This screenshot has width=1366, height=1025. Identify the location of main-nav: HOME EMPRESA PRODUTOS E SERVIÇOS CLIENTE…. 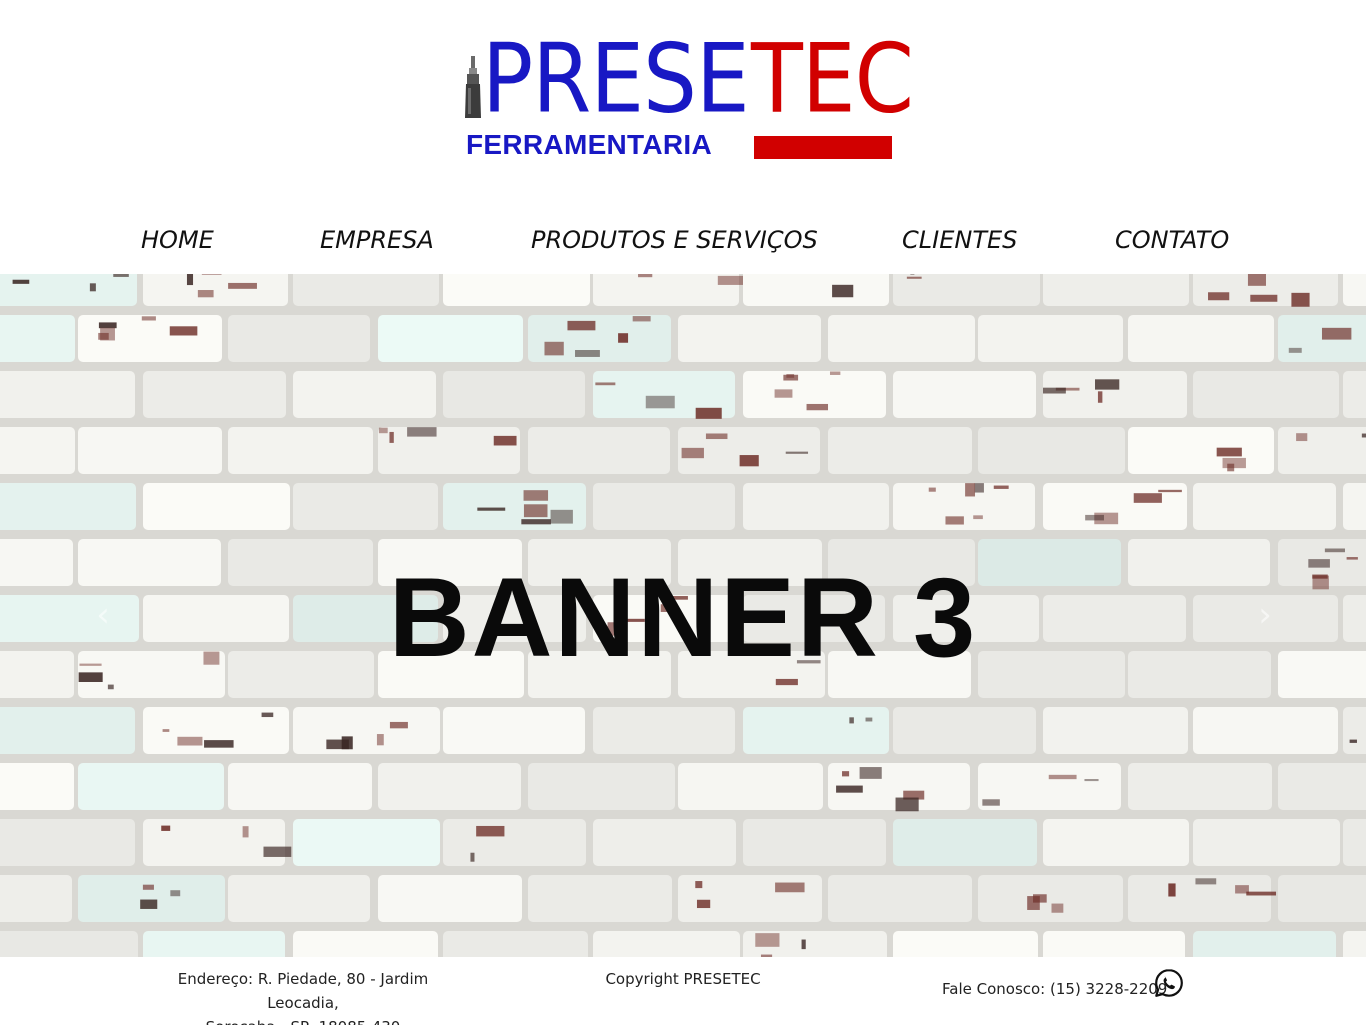
(683, 240).